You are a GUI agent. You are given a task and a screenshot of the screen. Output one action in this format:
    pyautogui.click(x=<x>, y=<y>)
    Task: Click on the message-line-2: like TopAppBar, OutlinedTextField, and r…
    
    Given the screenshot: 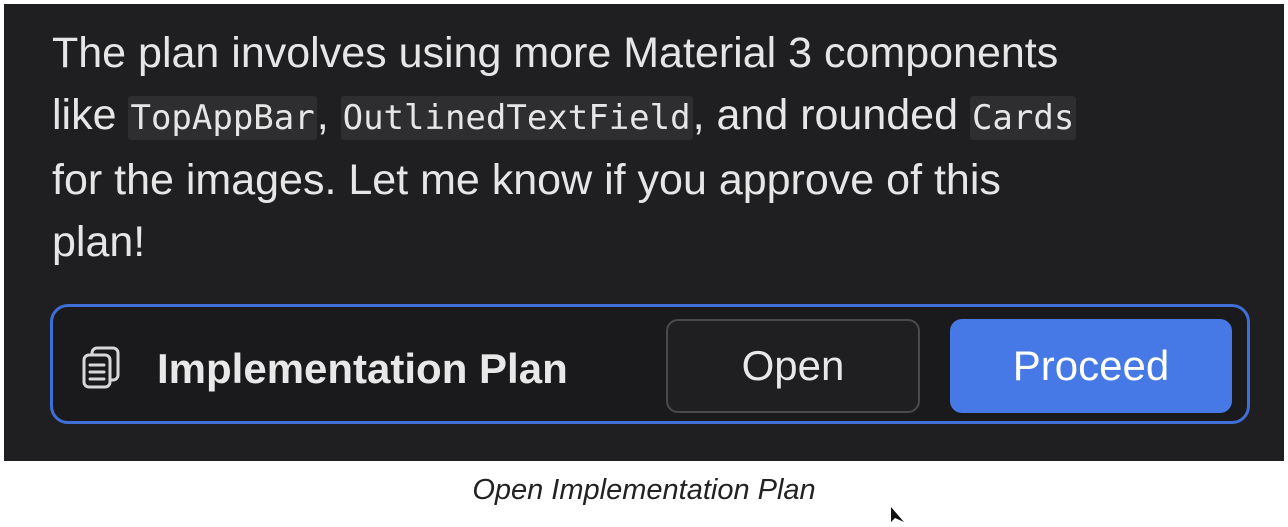 What is the action you would take?
    pyautogui.click(x=642, y=116)
    